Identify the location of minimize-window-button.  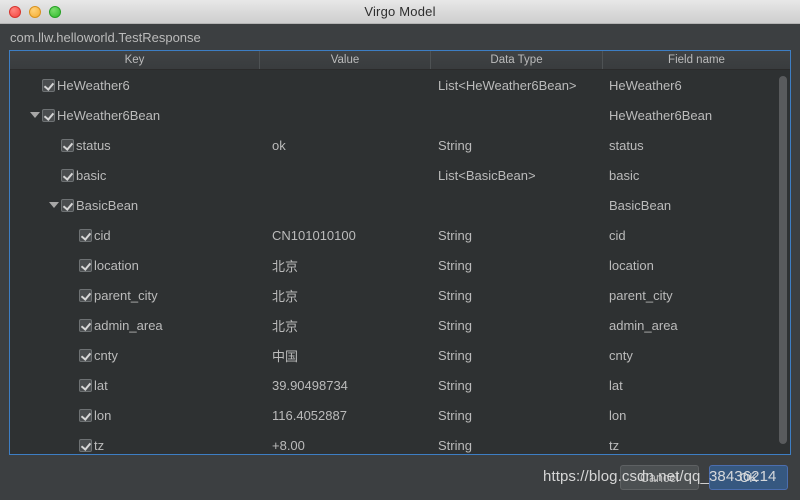
(35, 11).